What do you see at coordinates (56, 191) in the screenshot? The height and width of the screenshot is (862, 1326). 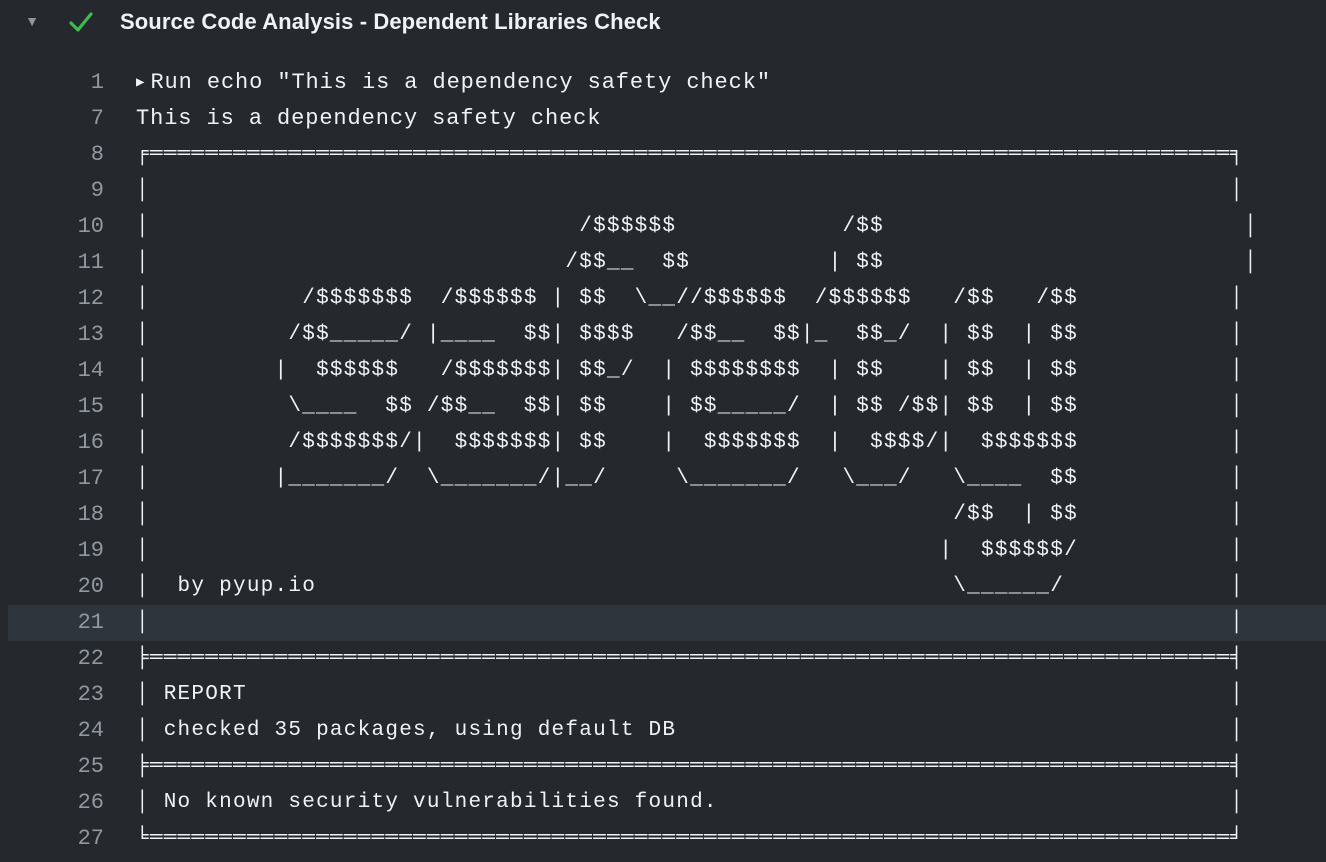 I see `line-number: 9` at bounding box center [56, 191].